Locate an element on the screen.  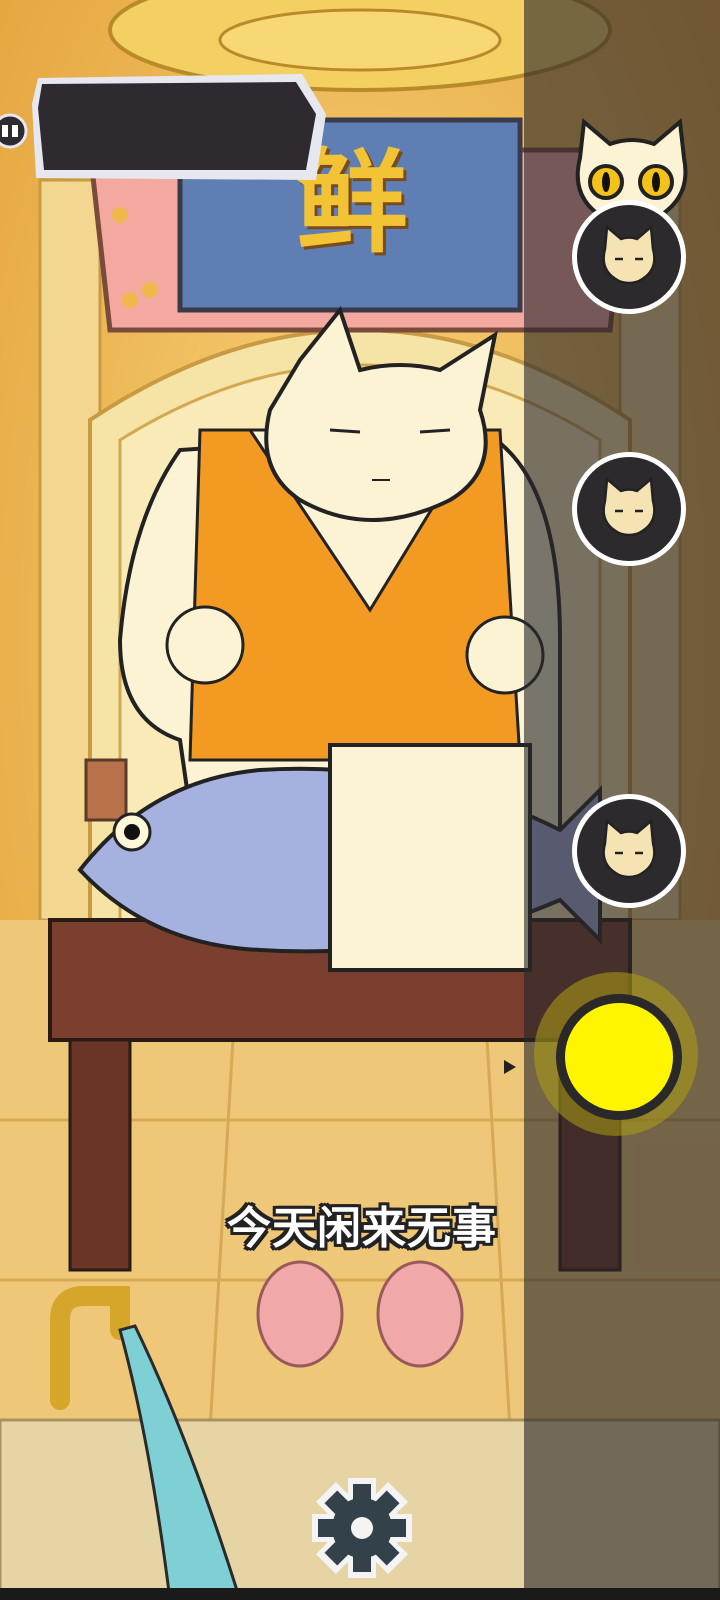
system-nav-bar is located at coordinates (360, 1594).